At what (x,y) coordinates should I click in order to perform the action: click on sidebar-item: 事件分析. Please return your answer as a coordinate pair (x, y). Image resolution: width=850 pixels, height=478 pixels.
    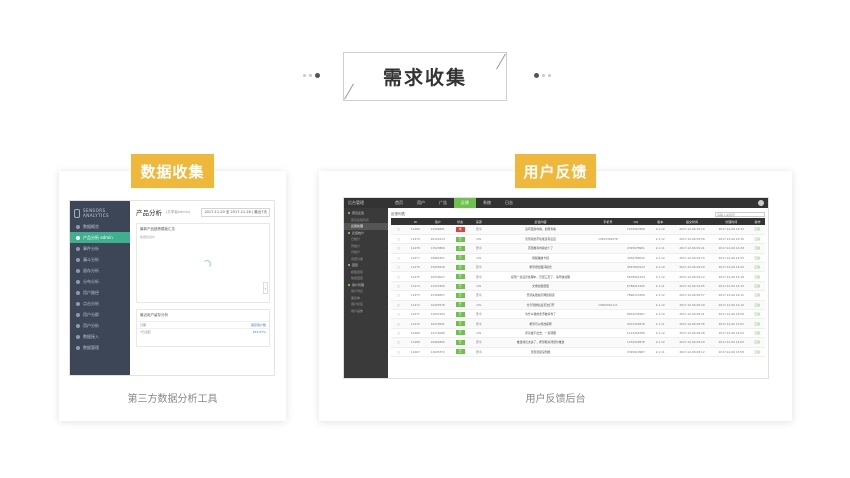
    Looking at the image, I should click on (100, 248).